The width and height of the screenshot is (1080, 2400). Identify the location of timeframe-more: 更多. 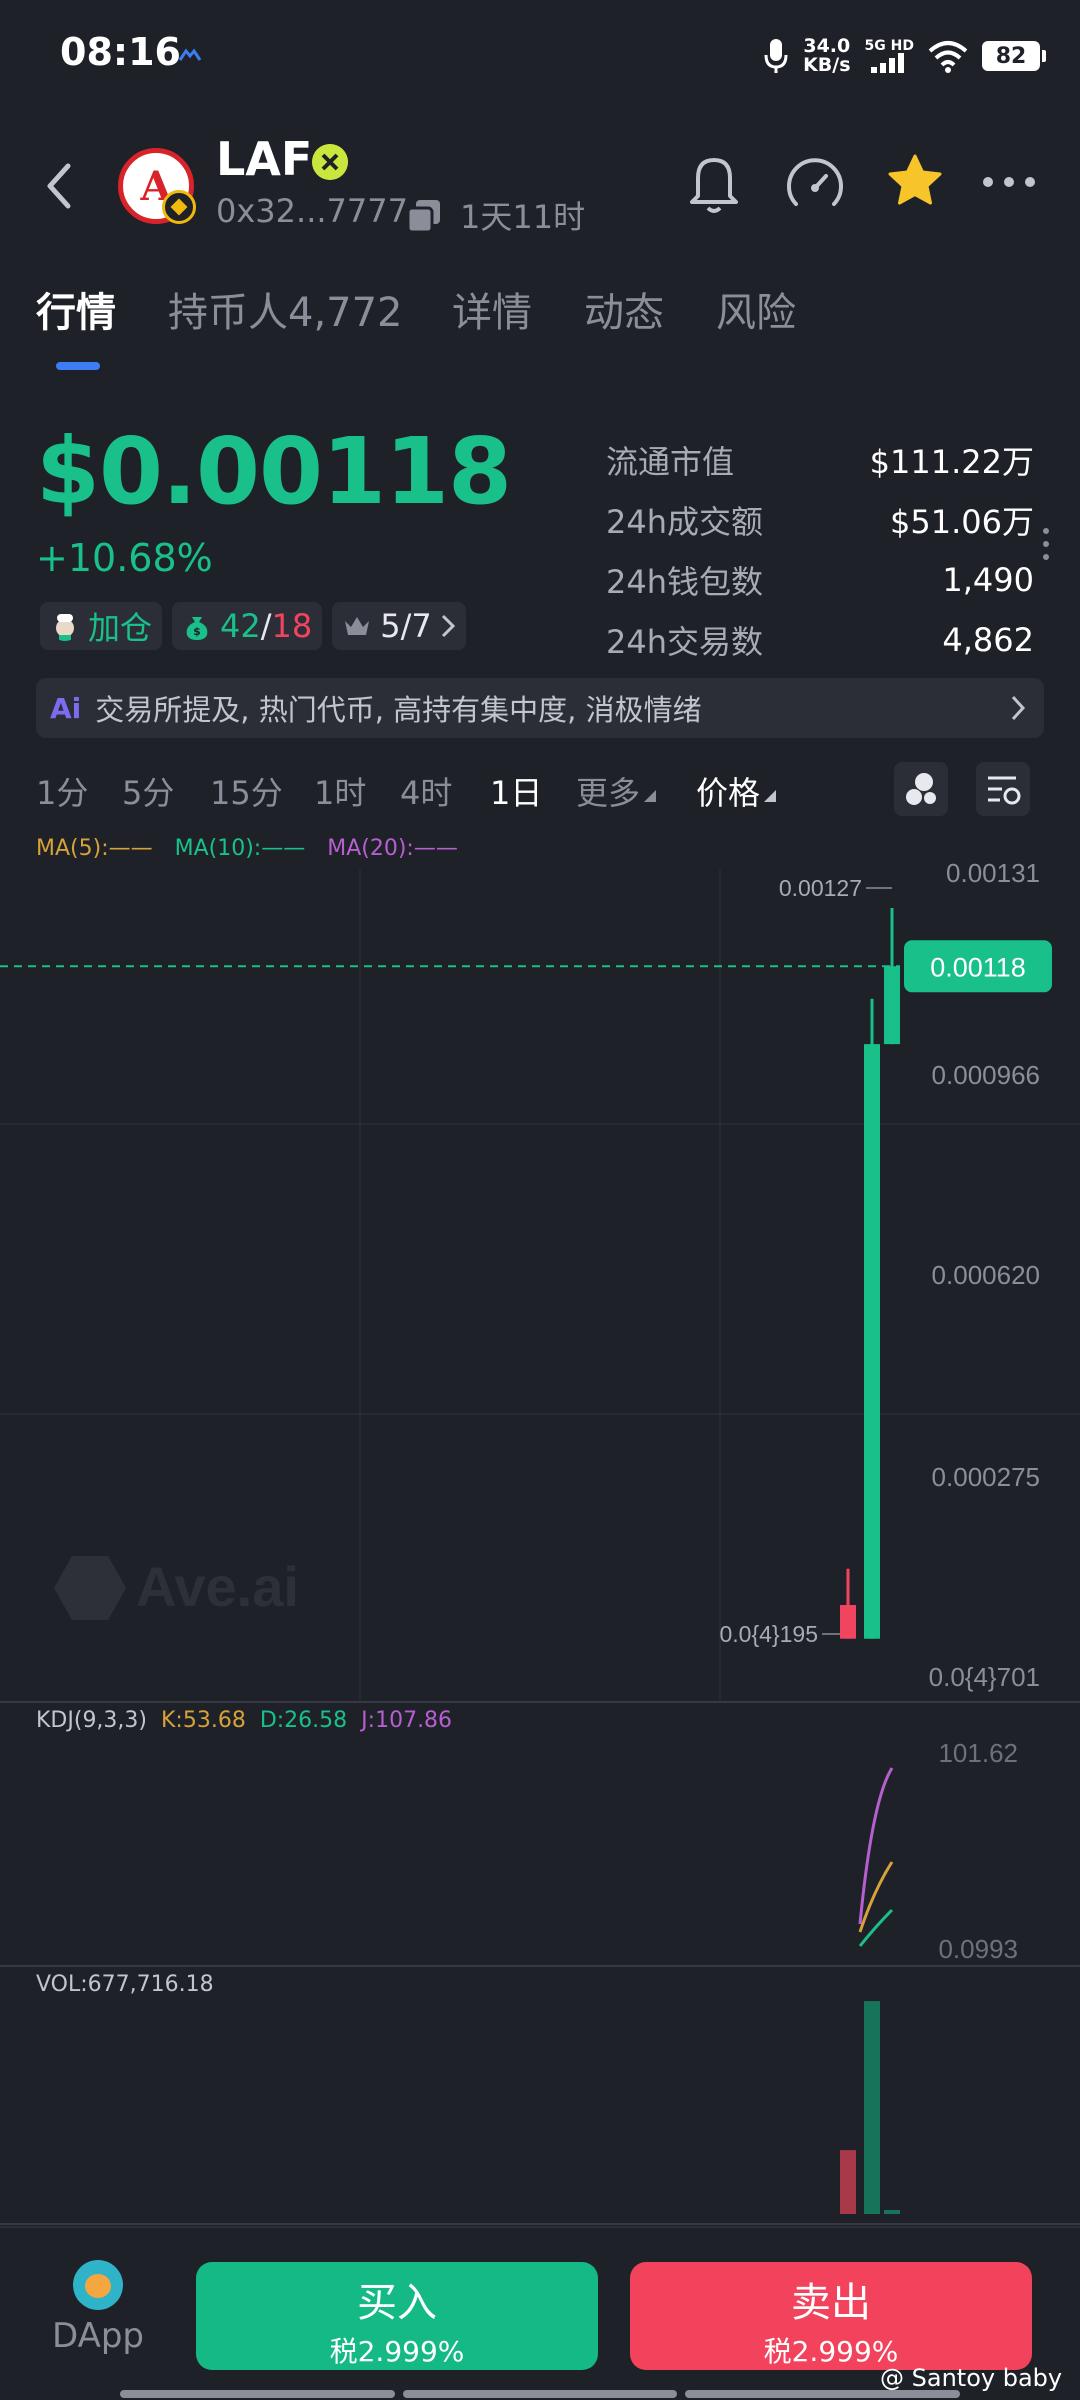
(617, 791).